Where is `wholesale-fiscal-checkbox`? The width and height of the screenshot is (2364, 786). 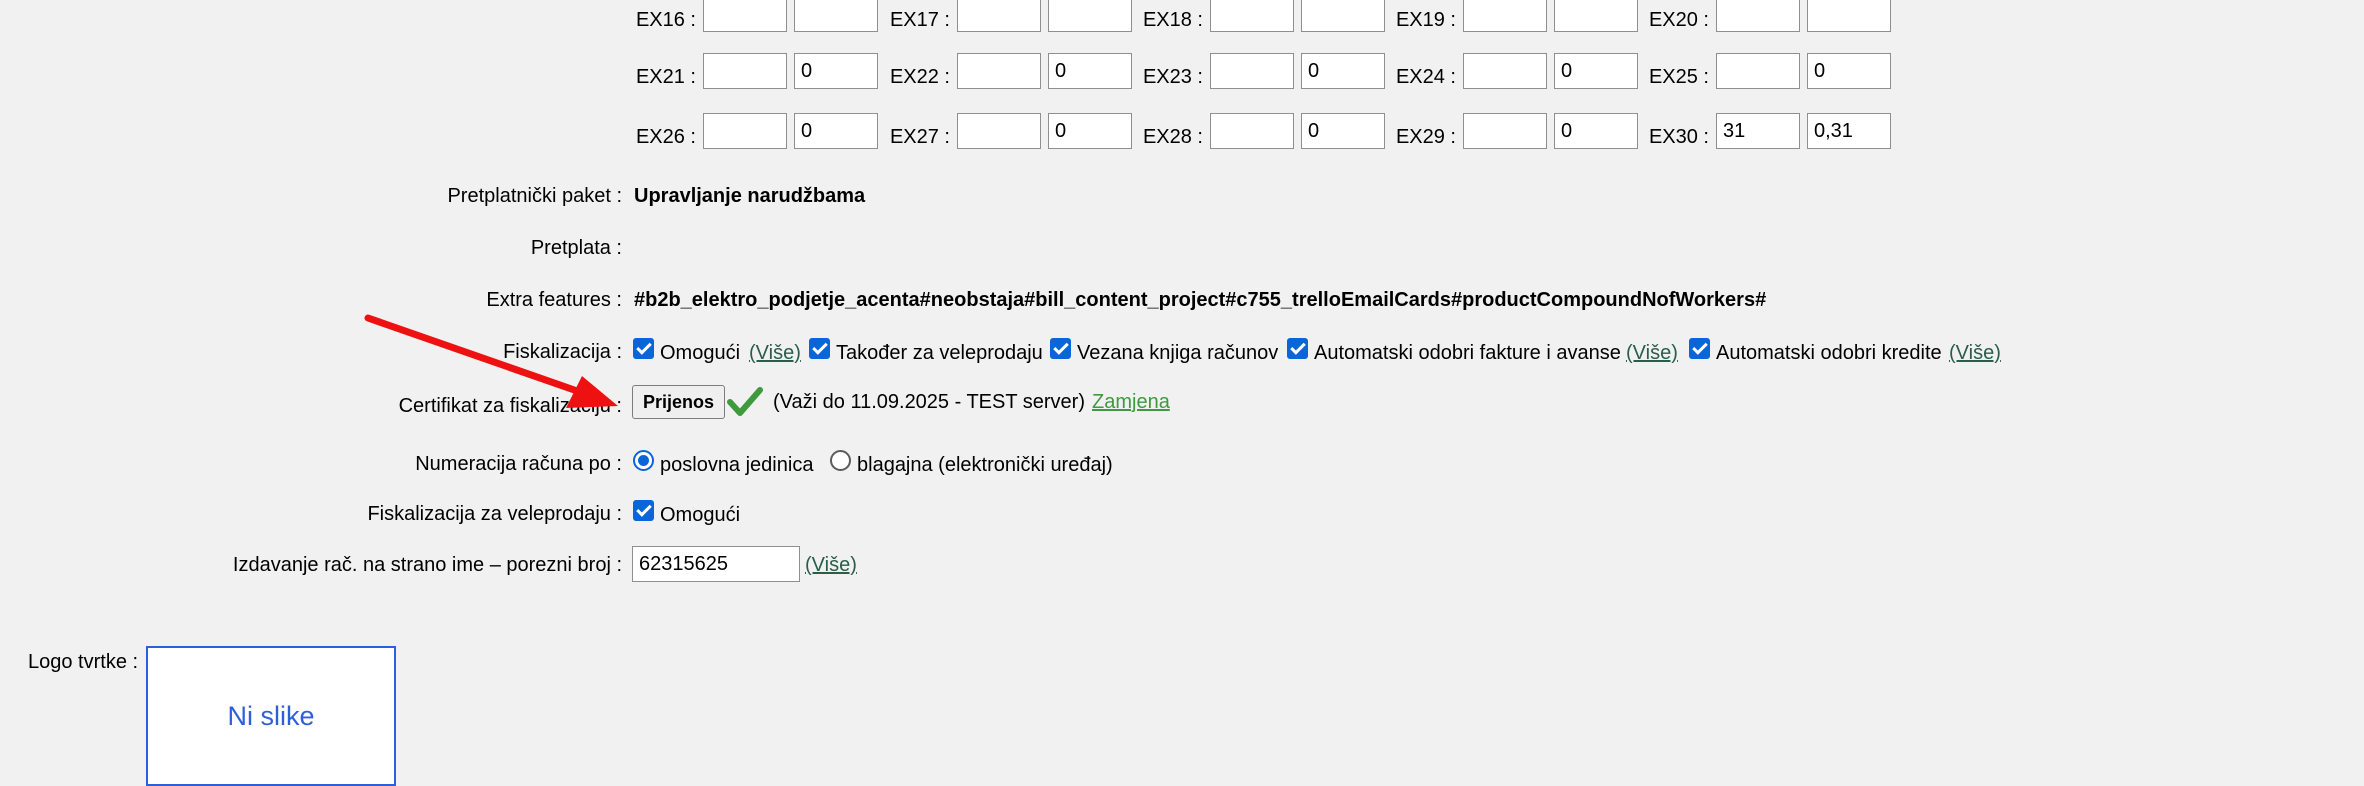 wholesale-fiscal-checkbox is located at coordinates (643, 510).